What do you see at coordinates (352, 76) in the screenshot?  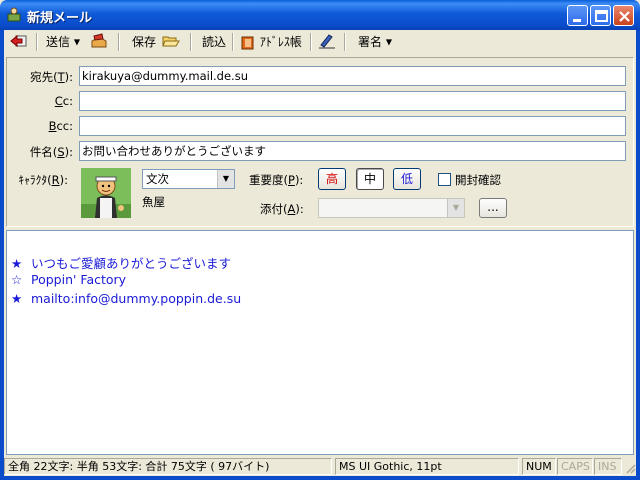 I see `to-field: kirakuya@dummy.mail.de.su` at bounding box center [352, 76].